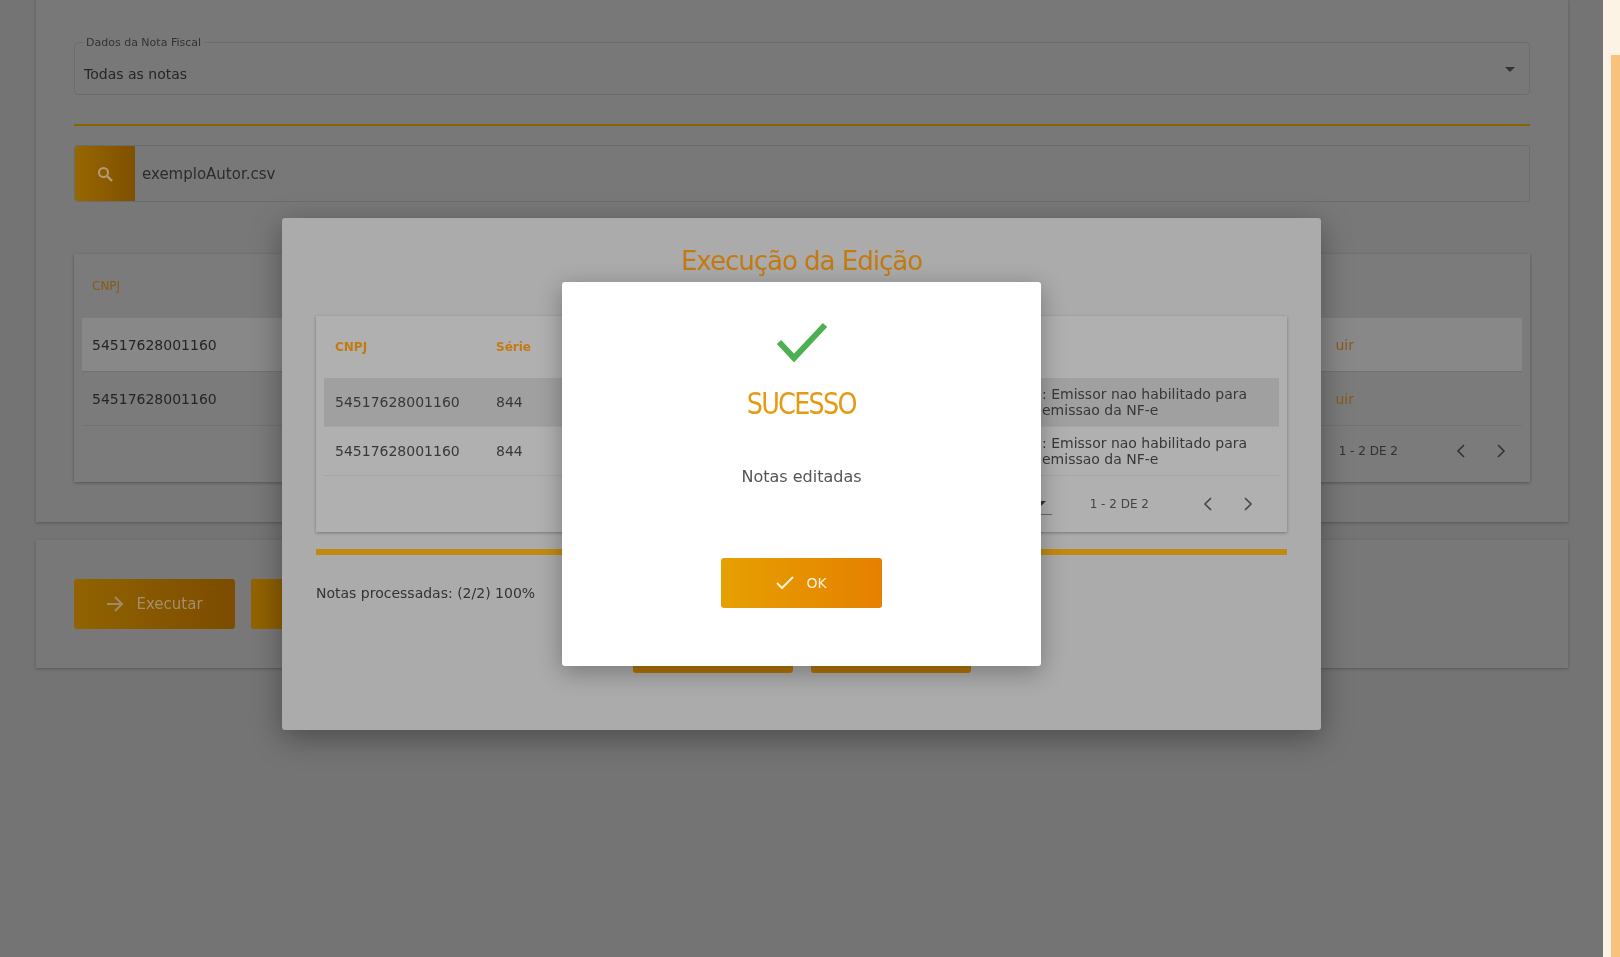 This screenshot has height=957, width=1620. I want to click on dropdown-arrow-icon, so click(1510, 69).